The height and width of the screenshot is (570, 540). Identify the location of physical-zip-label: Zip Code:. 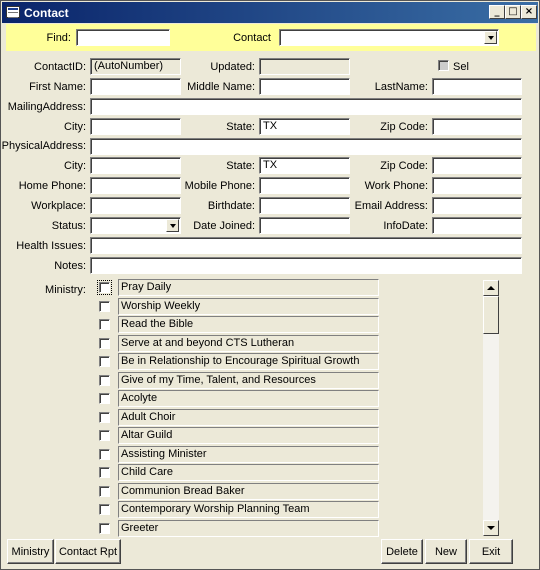
(404, 166).